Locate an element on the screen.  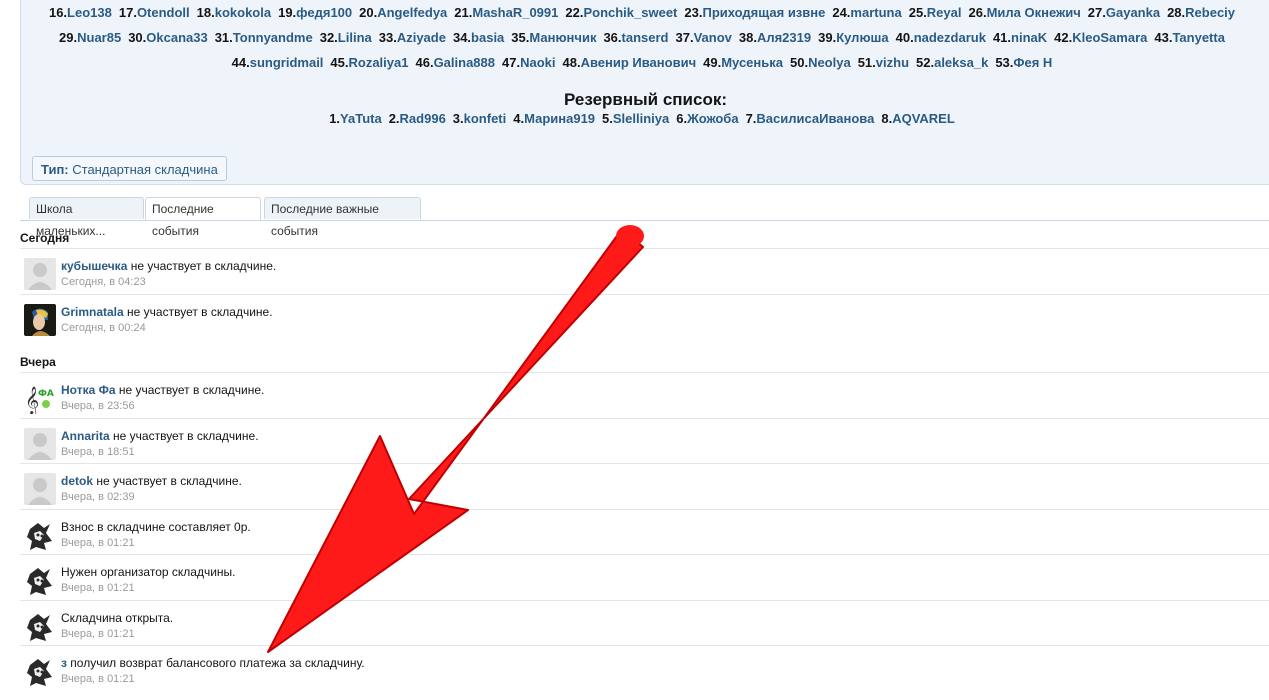
participant-item: 51.vizhu is located at coordinates (883, 62).